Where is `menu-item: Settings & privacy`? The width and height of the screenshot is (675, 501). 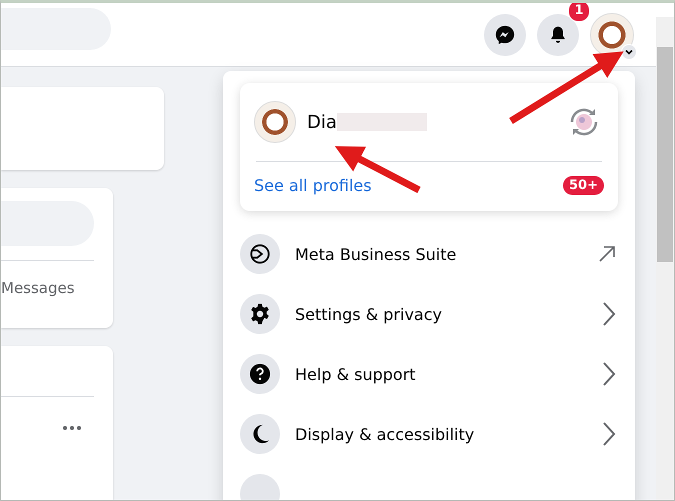 menu-item: Settings & privacy is located at coordinates (429, 314).